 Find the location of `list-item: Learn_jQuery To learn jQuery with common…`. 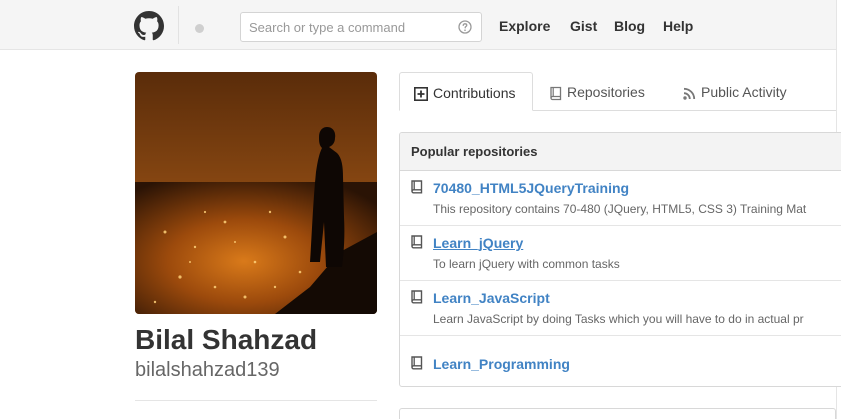

list-item: Learn_jQuery To learn jQuery with common… is located at coordinates (620, 253).